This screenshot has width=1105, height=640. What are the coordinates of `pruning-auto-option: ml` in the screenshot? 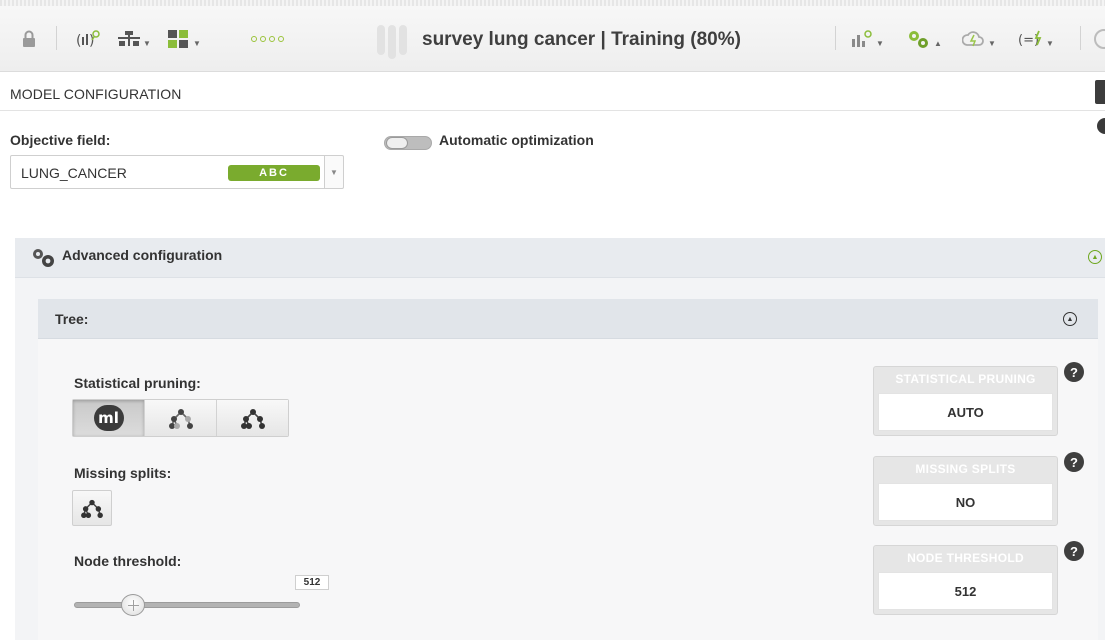 It's located at (109, 418).